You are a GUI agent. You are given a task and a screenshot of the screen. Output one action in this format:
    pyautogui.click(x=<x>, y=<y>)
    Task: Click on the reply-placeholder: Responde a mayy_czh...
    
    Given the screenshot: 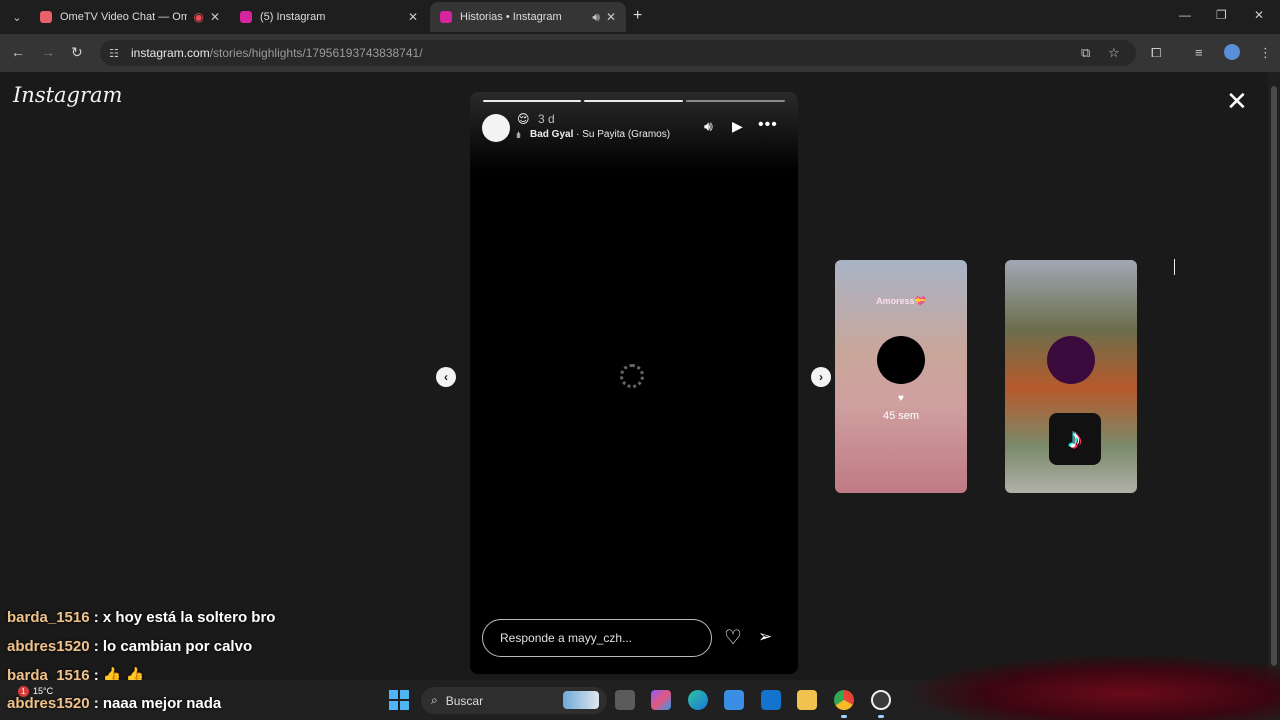 What is the action you would take?
    pyautogui.click(x=566, y=638)
    